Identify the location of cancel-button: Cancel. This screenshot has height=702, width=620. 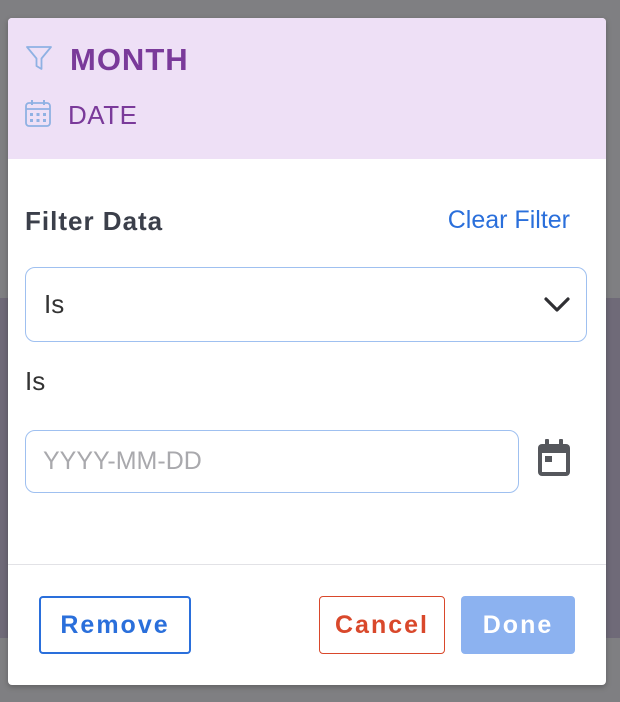
(382, 625).